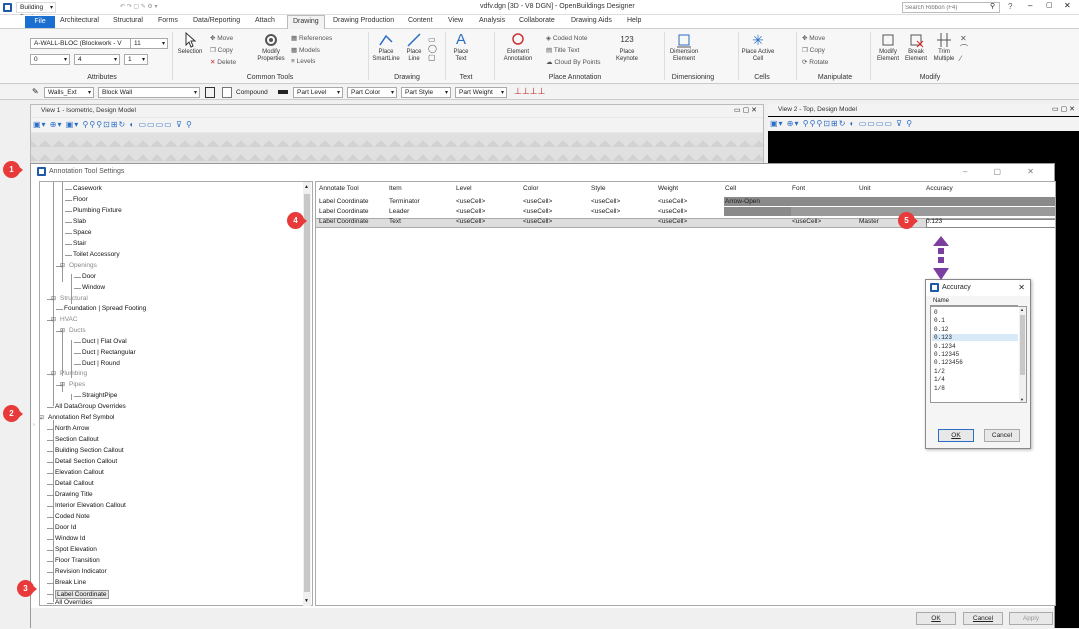  Describe the element at coordinates (87, 188) in the screenshot. I see `tree-item: Casework` at that location.